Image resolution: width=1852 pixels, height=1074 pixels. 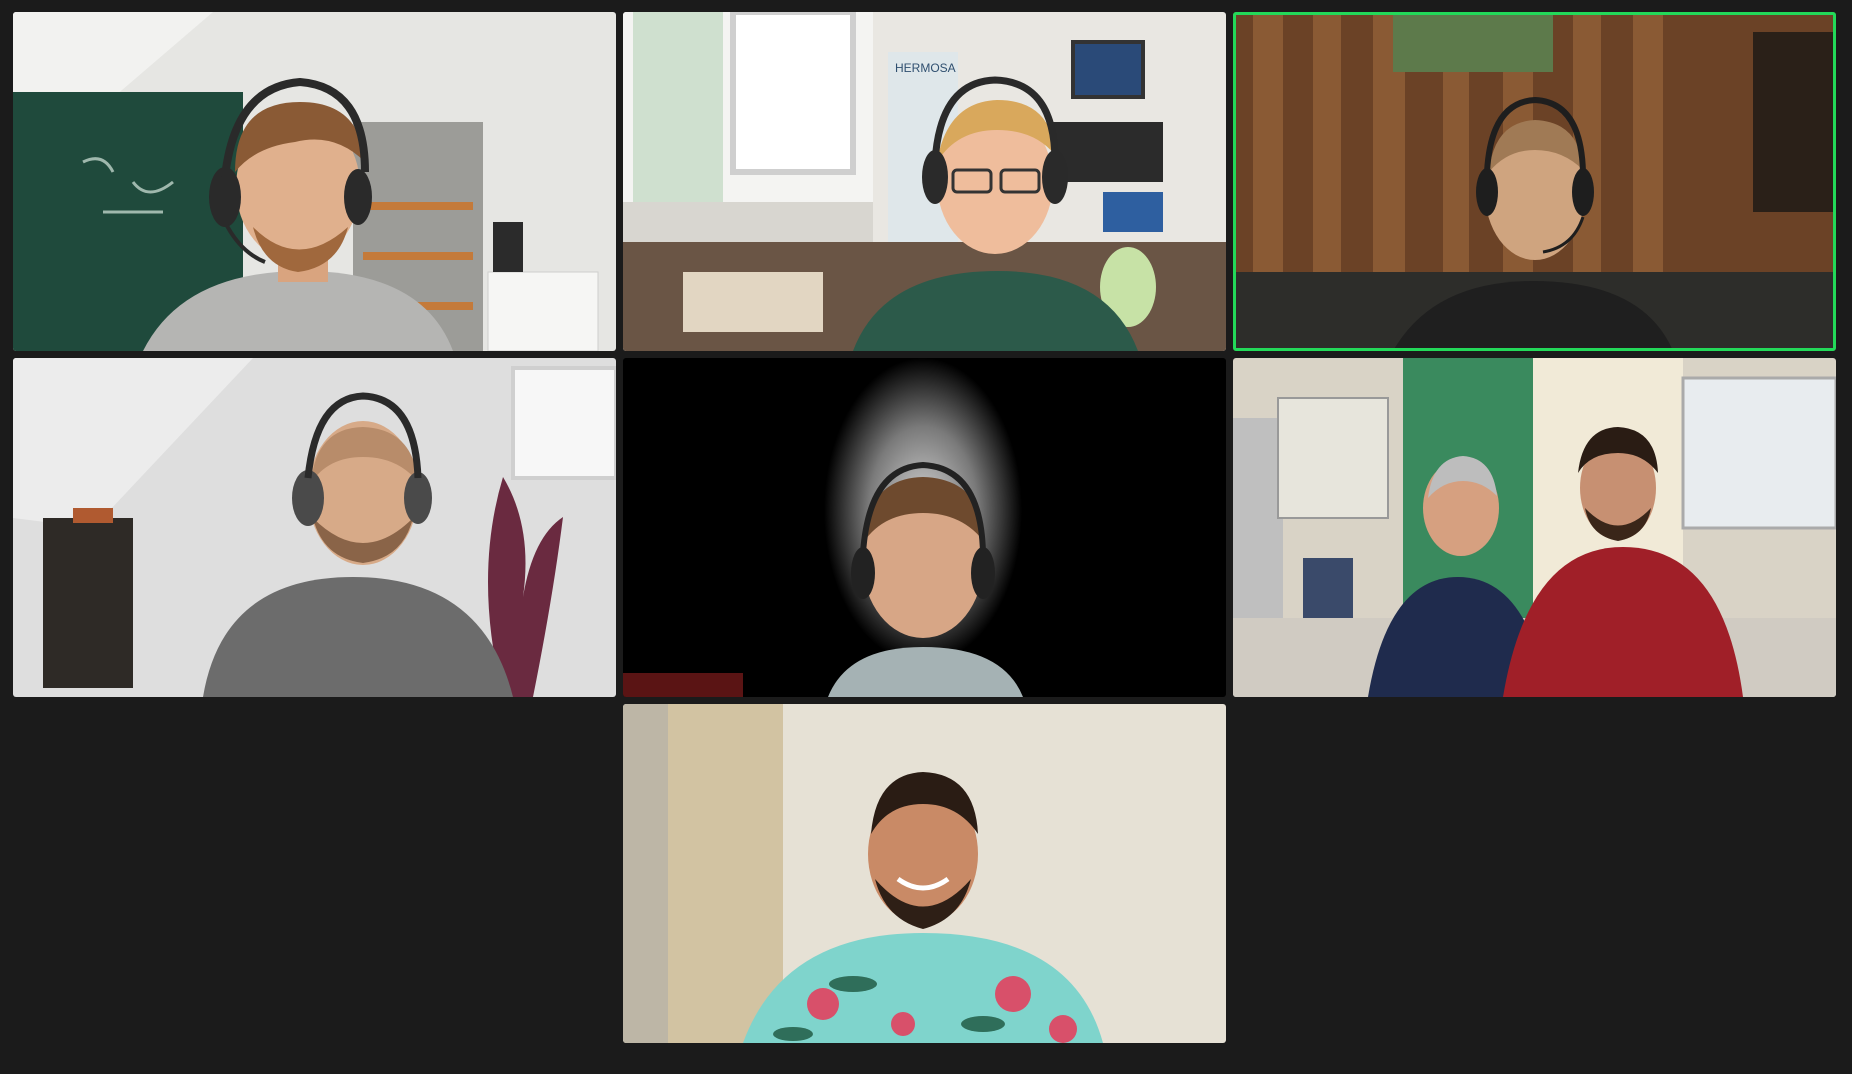 What do you see at coordinates (925, 68) in the screenshot?
I see `poster-text: HERMOSA` at bounding box center [925, 68].